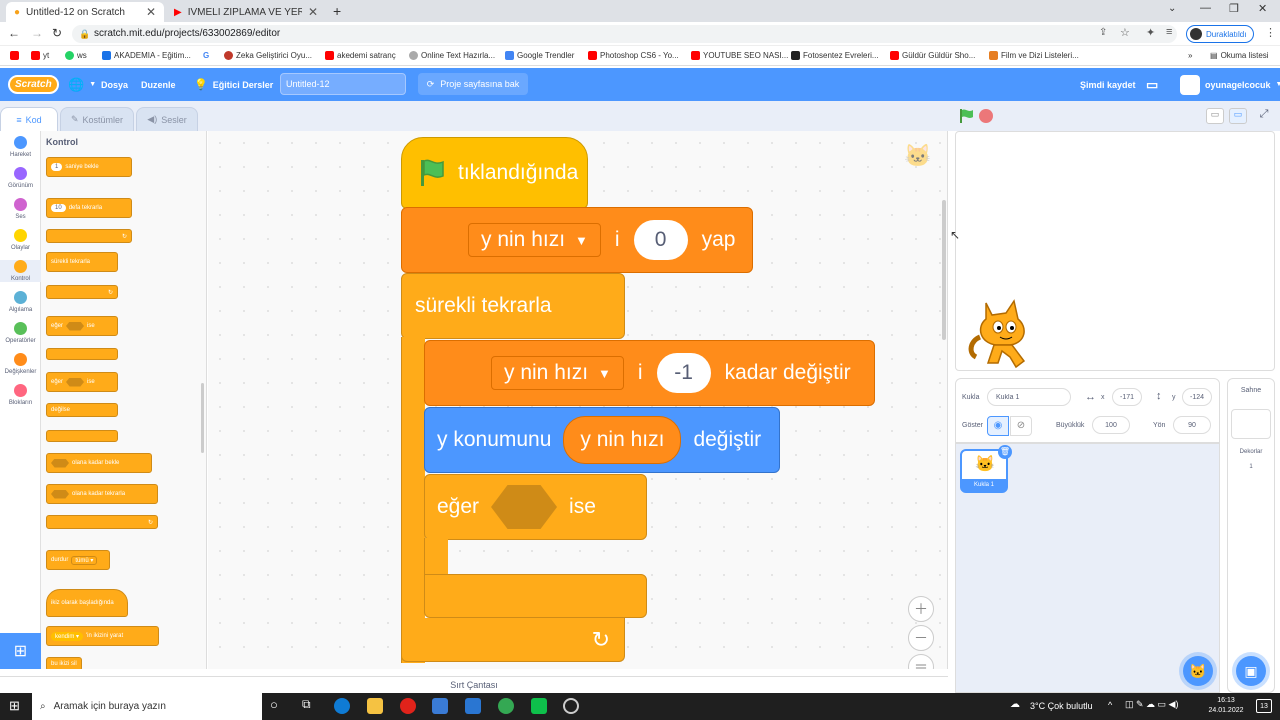 This screenshot has height=720, width=1280. Describe the element at coordinates (1001, 333) in the screenshot. I see `scratch-cat-sprite` at that location.